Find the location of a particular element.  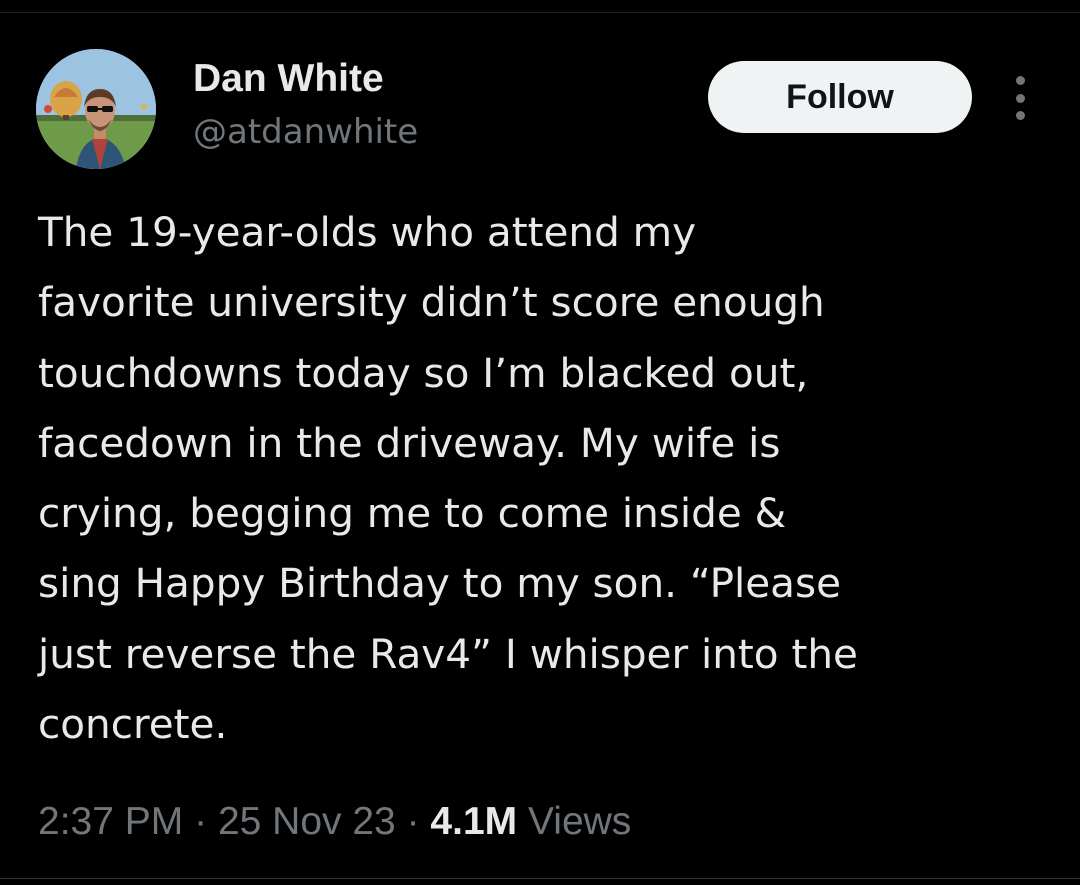

tweet-time: 2:37 PM is located at coordinates (110, 821).